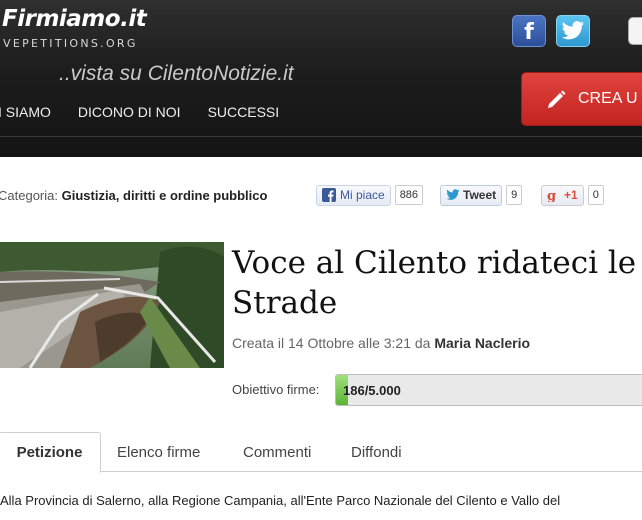  Describe the element at coordinates (277, 452) in the screenshot. I see `tab-commenti: Commenti` at that location.